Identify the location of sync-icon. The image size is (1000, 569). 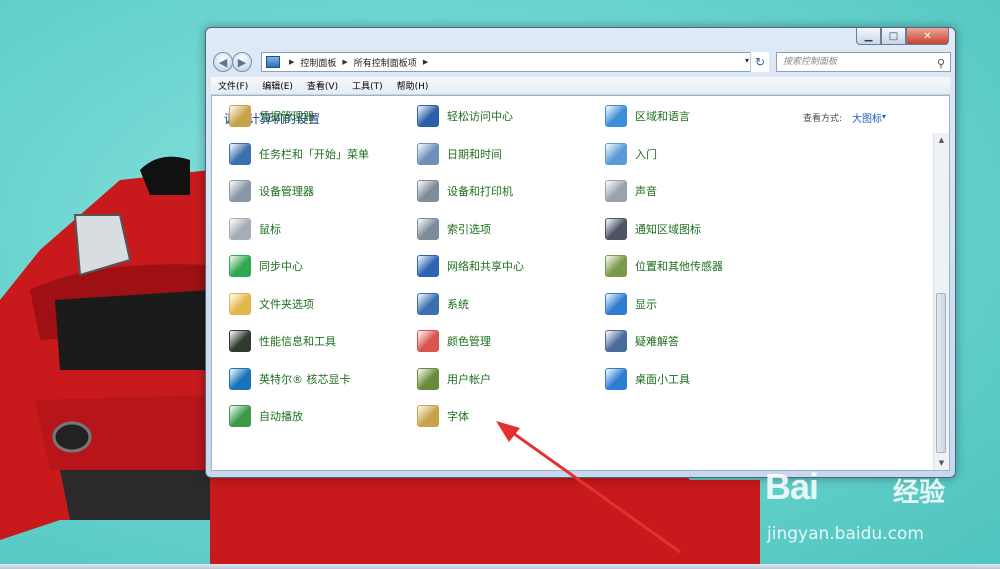
(240, 266).